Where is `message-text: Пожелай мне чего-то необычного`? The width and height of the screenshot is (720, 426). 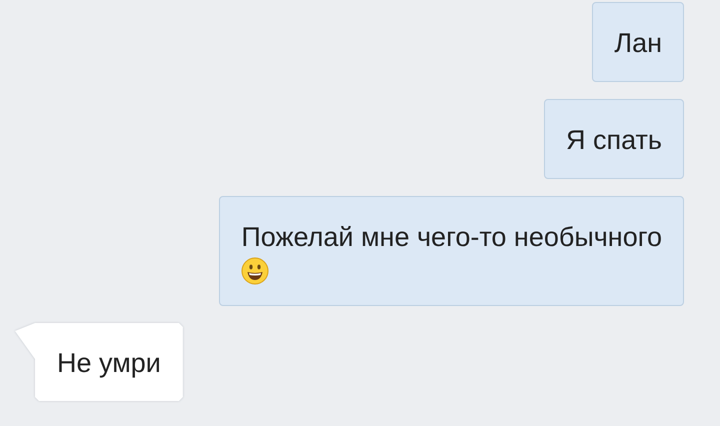
message-text: Пожелай мне чего-то необычного is located at coordinates (451, 237).